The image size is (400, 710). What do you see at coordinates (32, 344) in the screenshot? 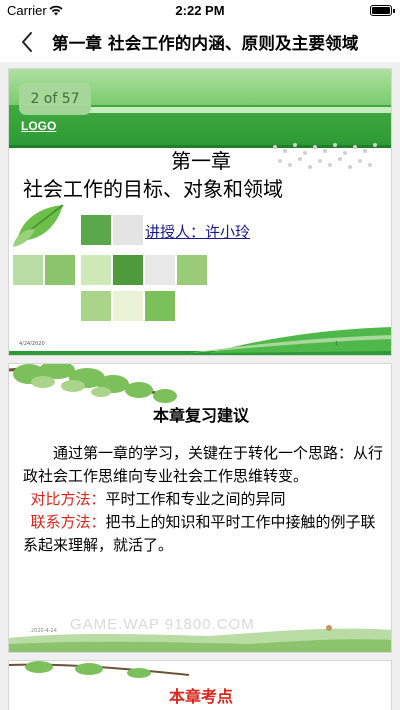
I see `slide-footer-date: 4/24/2020` at bounding box center [32, 344].